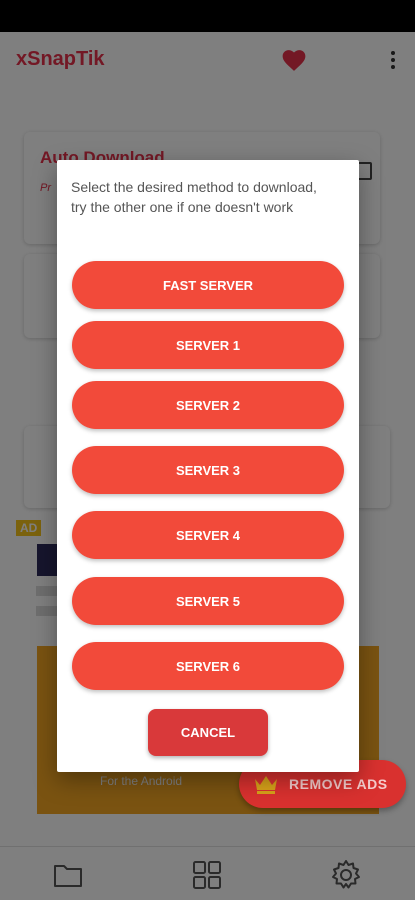 Image resolution: width=415 pixels, height=900 pixels. What do you see at coordinates (208, 601) in the screenshot?
I see `server-5-button: SERVER 5` at bounding box center [208, 601].